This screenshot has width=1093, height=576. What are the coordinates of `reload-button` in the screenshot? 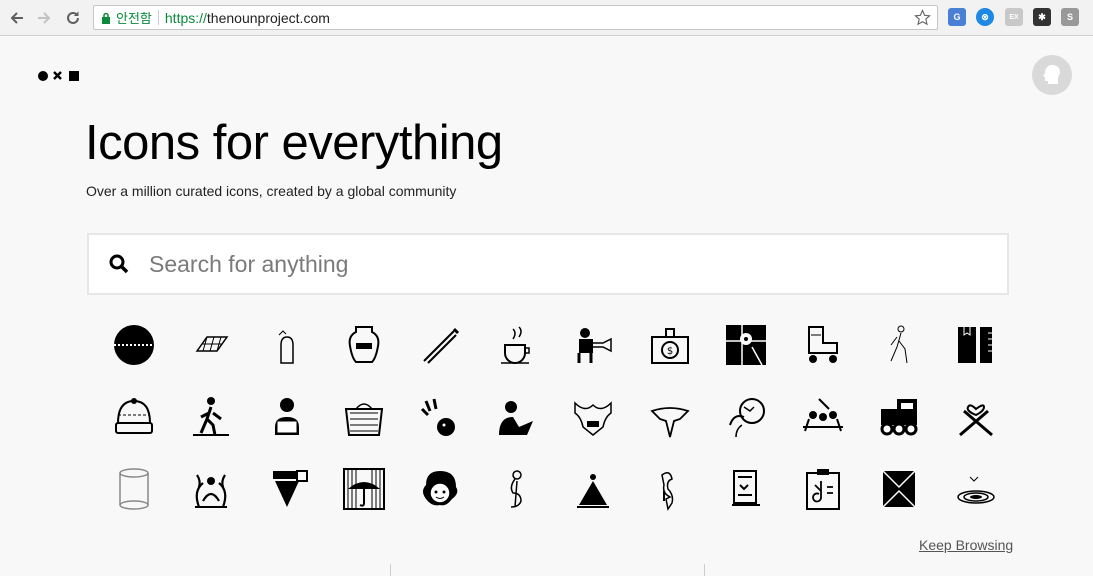 It's located at (73, 18).